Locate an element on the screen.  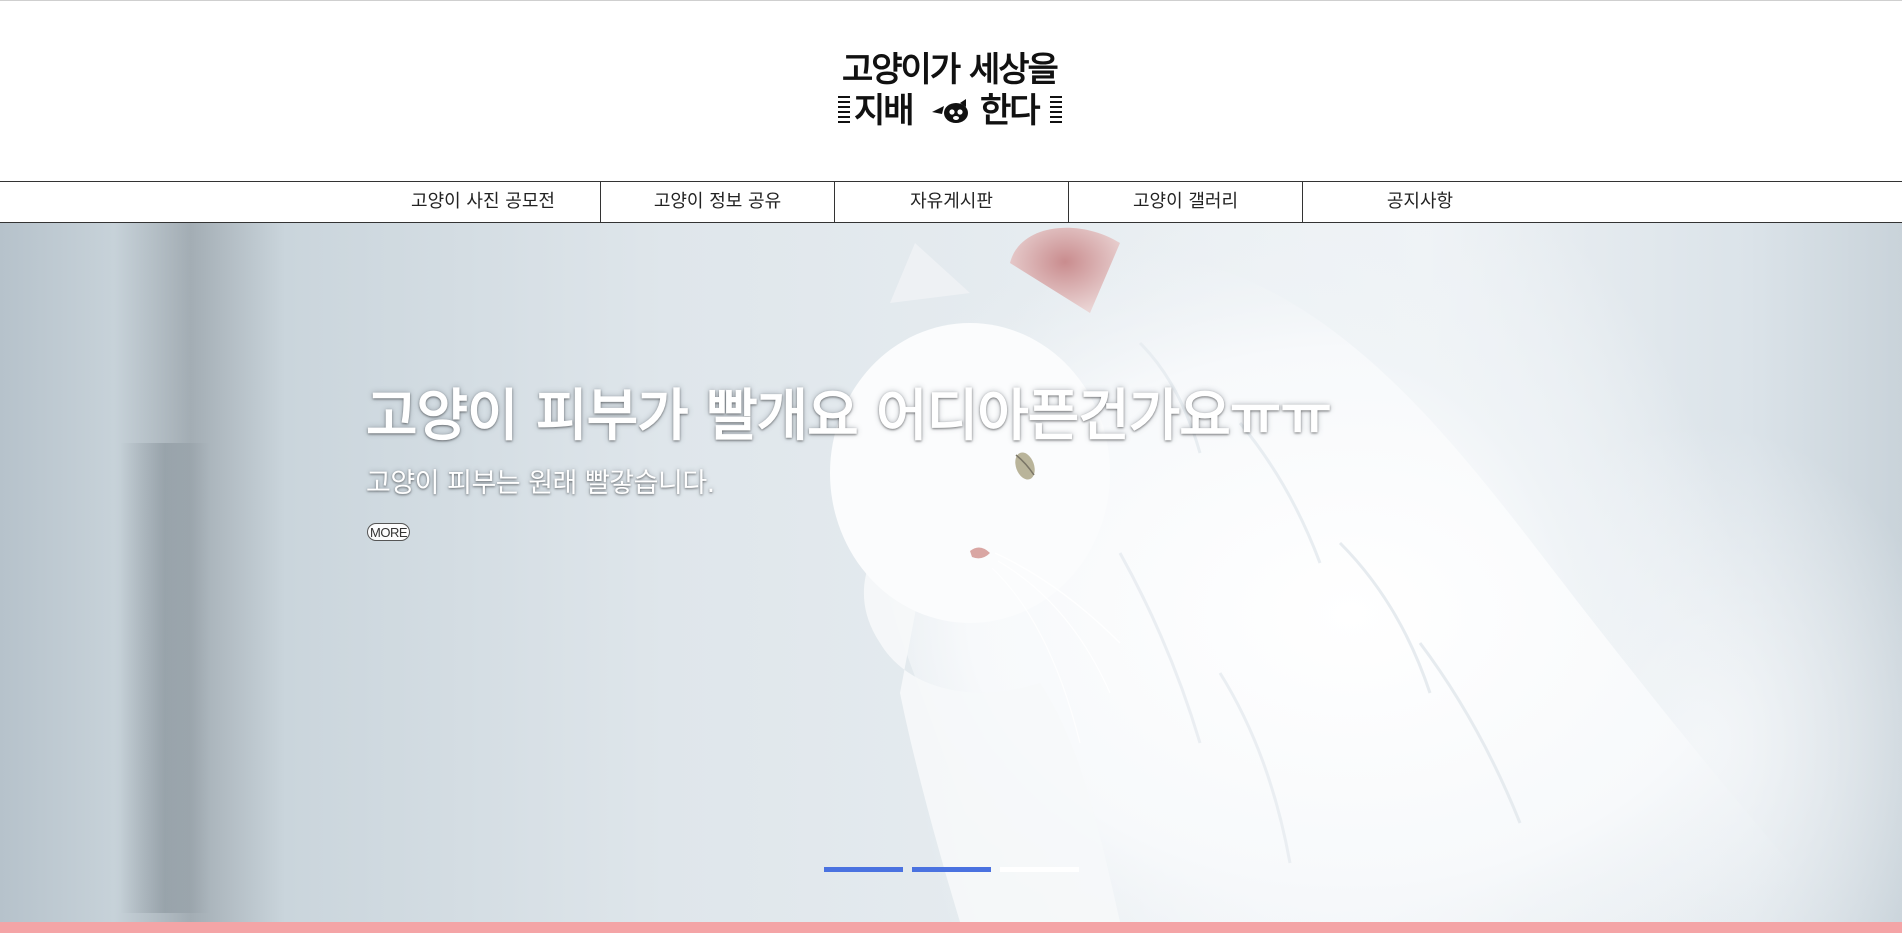
nav-item-info-share: 고양이 정보 공유 is located at coordinates (717, 202).